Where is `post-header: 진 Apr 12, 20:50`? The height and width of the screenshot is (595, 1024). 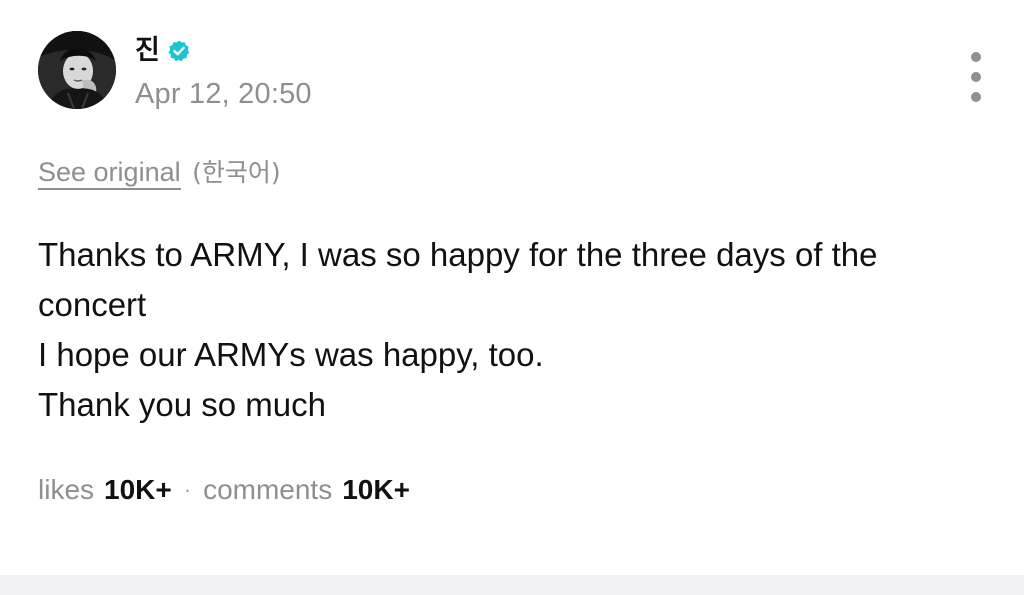 post-header: 진 Apr 12, 20:50 is located at coordinates (175, 72).